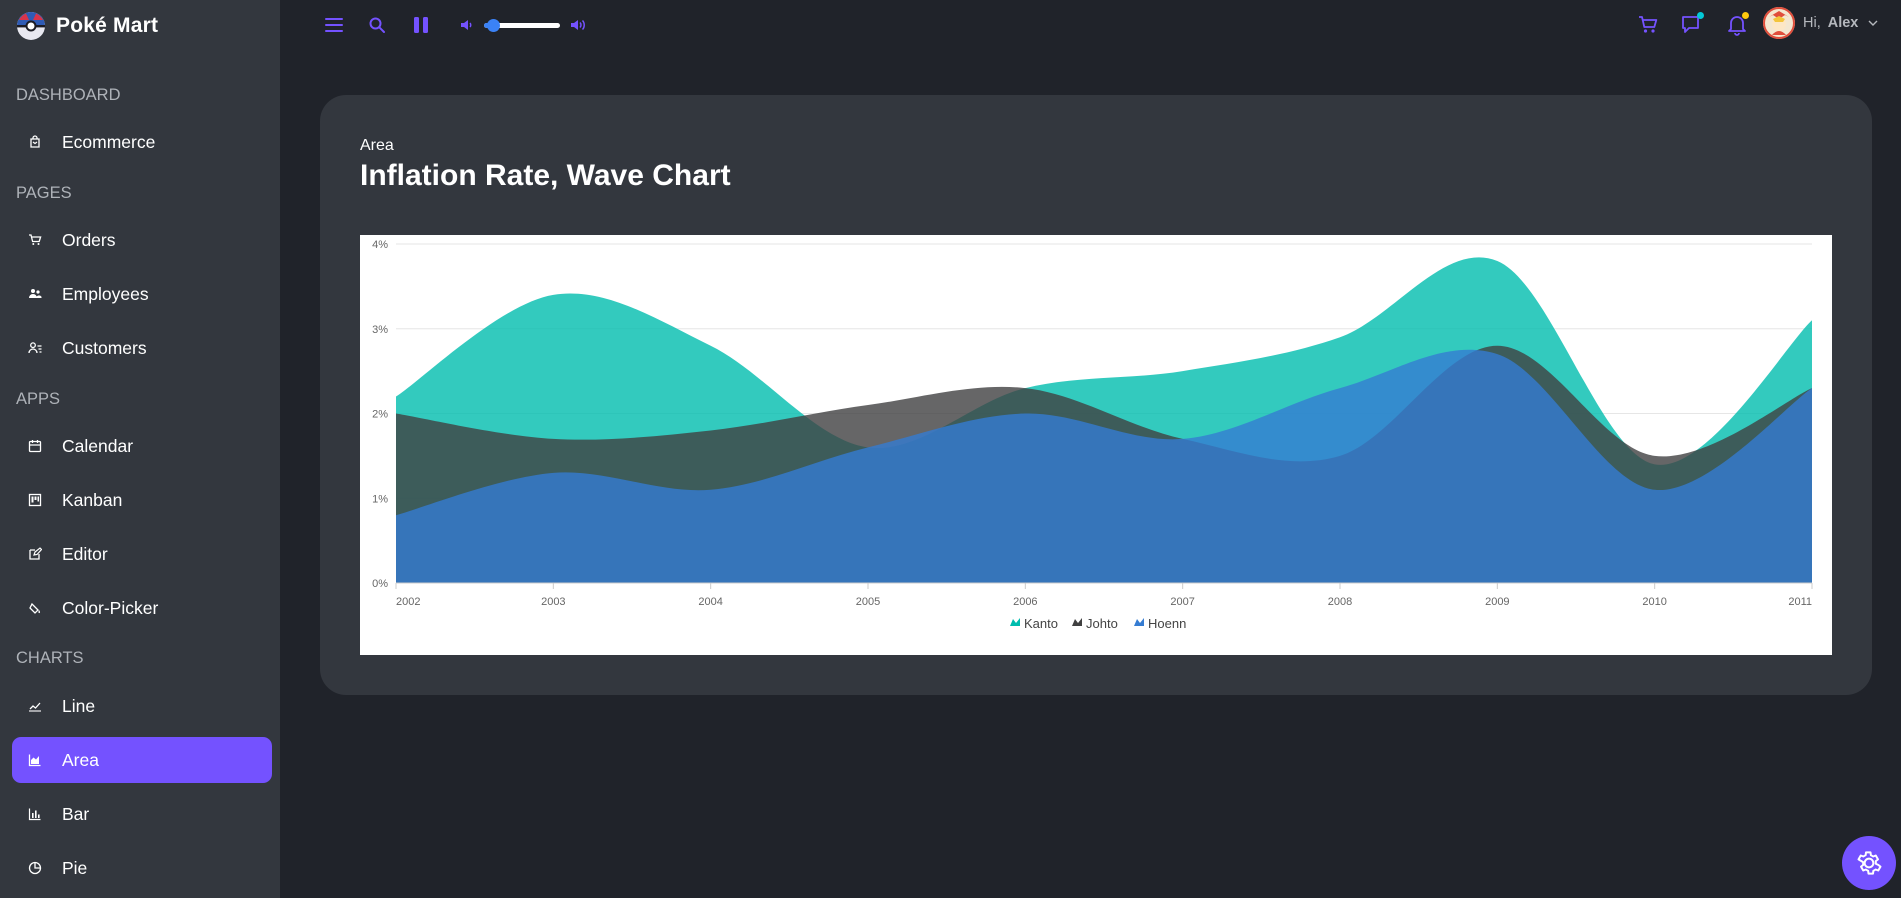 This screenshot has width=1901, height=898. What do you see at coordinates (142, 240) in the screenshot?
I see `sidebar-item-orders: Orders` at bounding box center [142, 240].